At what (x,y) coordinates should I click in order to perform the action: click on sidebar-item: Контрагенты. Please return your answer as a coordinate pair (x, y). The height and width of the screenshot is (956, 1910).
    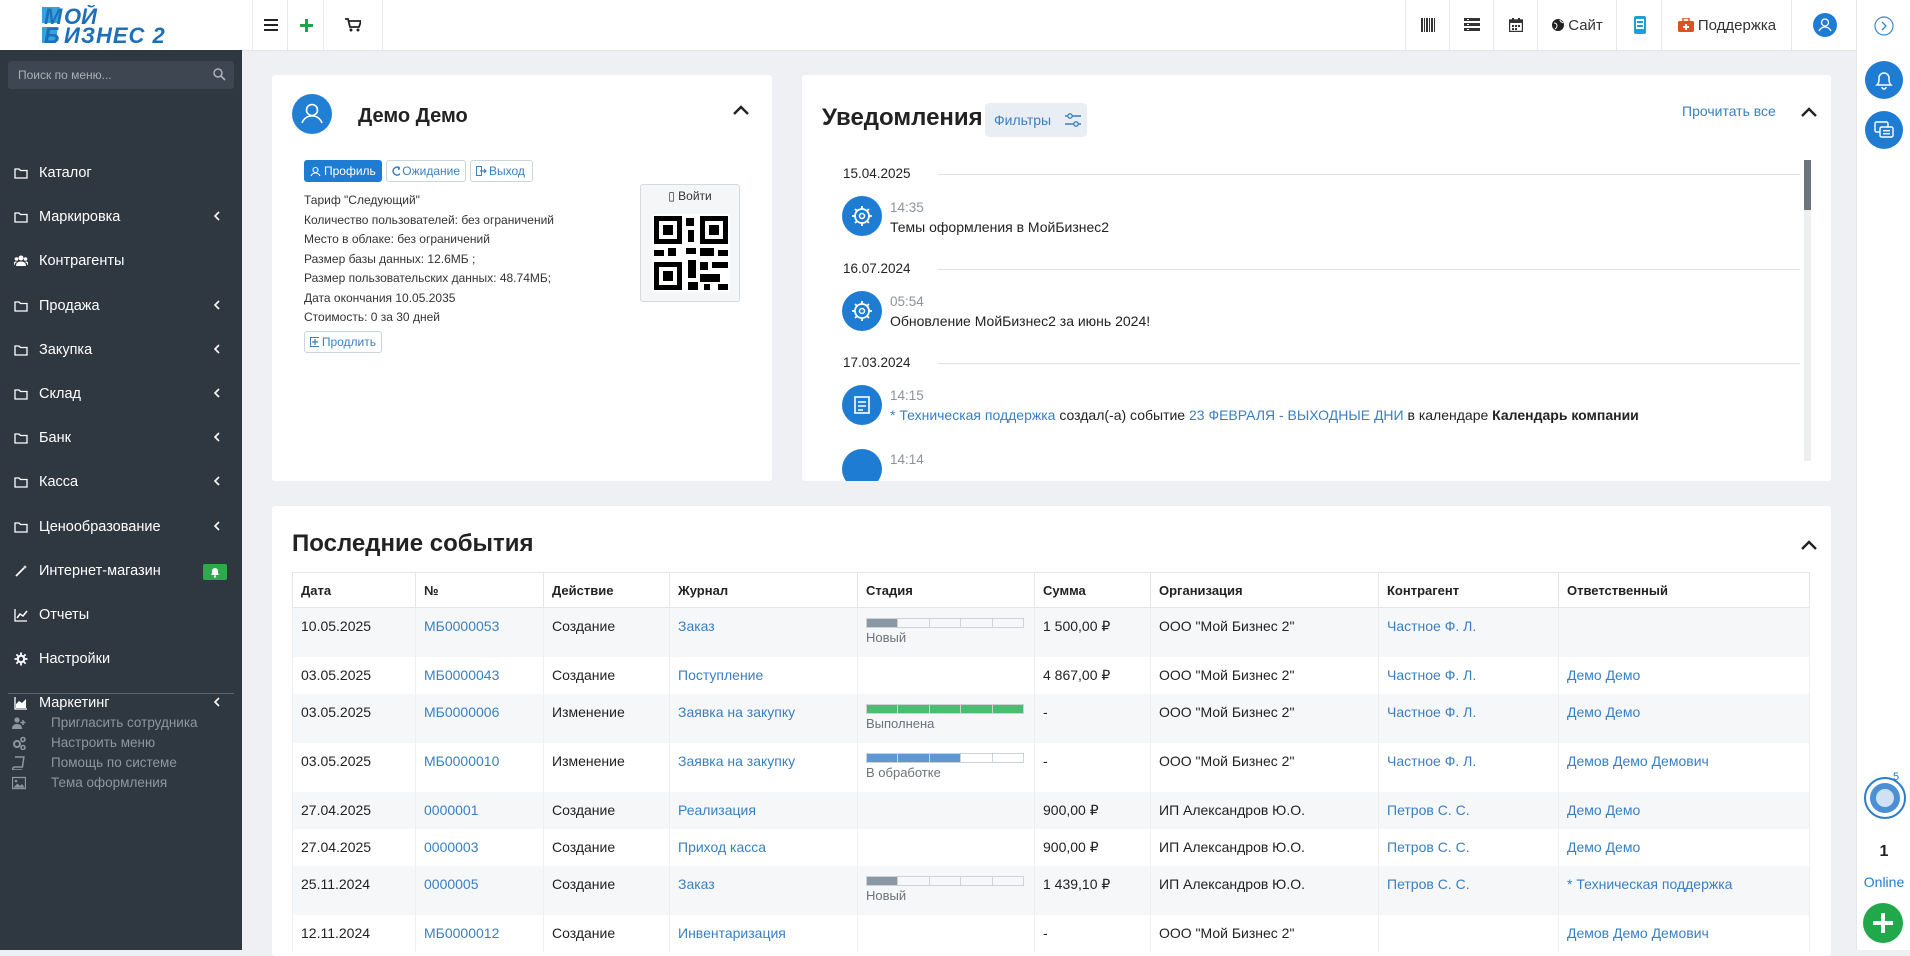
    Looking at the image, I should click on (121, 261).